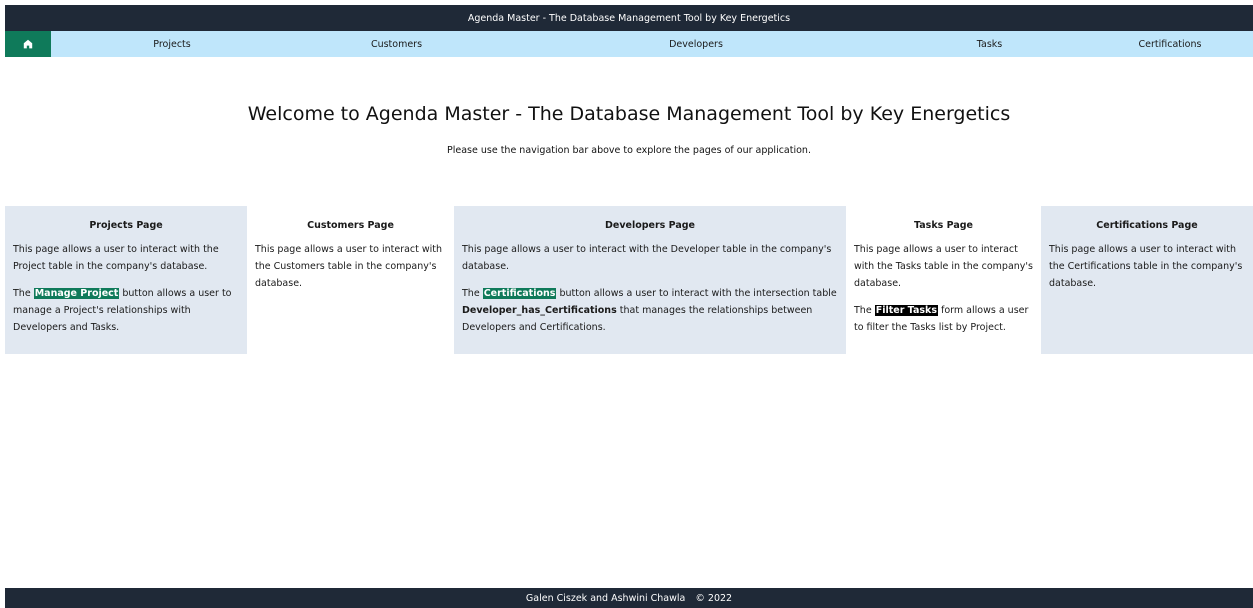 The image size is (1253, 608). Describe the element at coordinates (714, 598) in the screenshot. I see `footer-copyright: © 2022` at that location.